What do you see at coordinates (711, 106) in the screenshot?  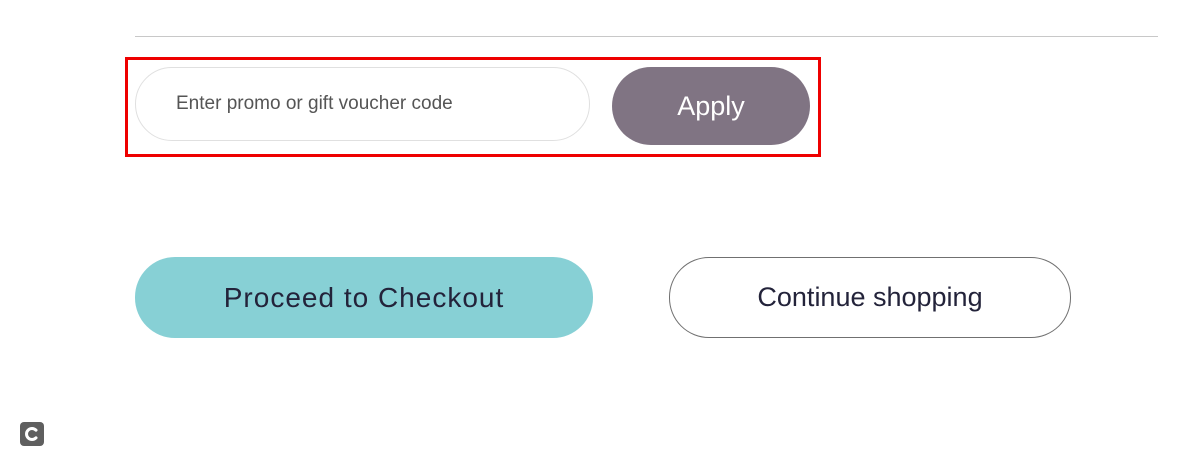 I see `apply-promo-button: Apply` at bounding box center [711, 106].